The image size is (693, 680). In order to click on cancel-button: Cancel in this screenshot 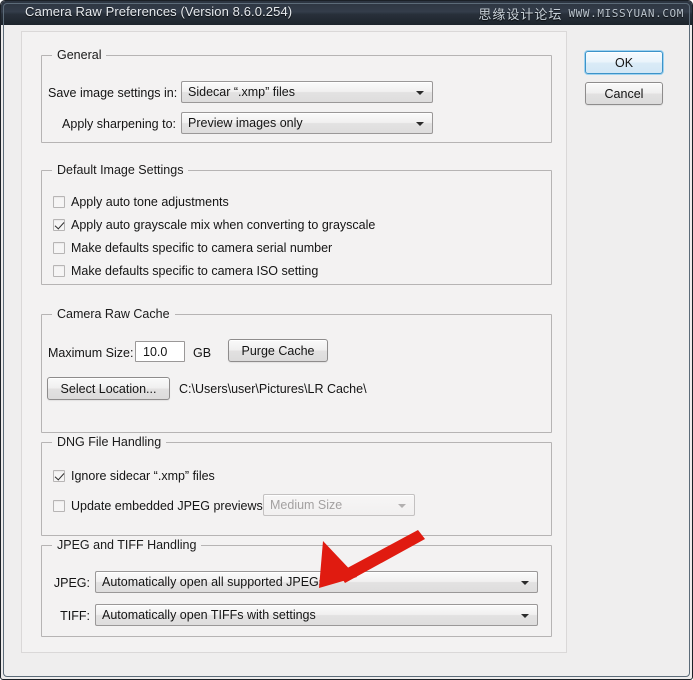, I will do `click(624, 93)`.